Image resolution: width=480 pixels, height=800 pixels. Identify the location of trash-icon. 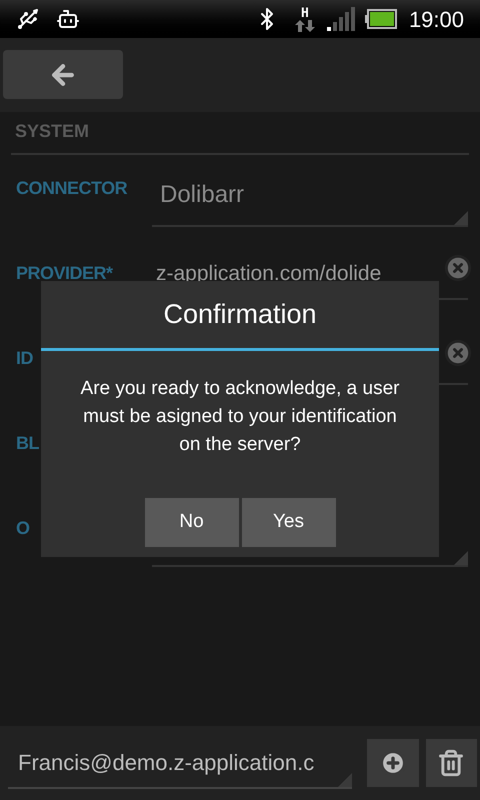
(451, 763).